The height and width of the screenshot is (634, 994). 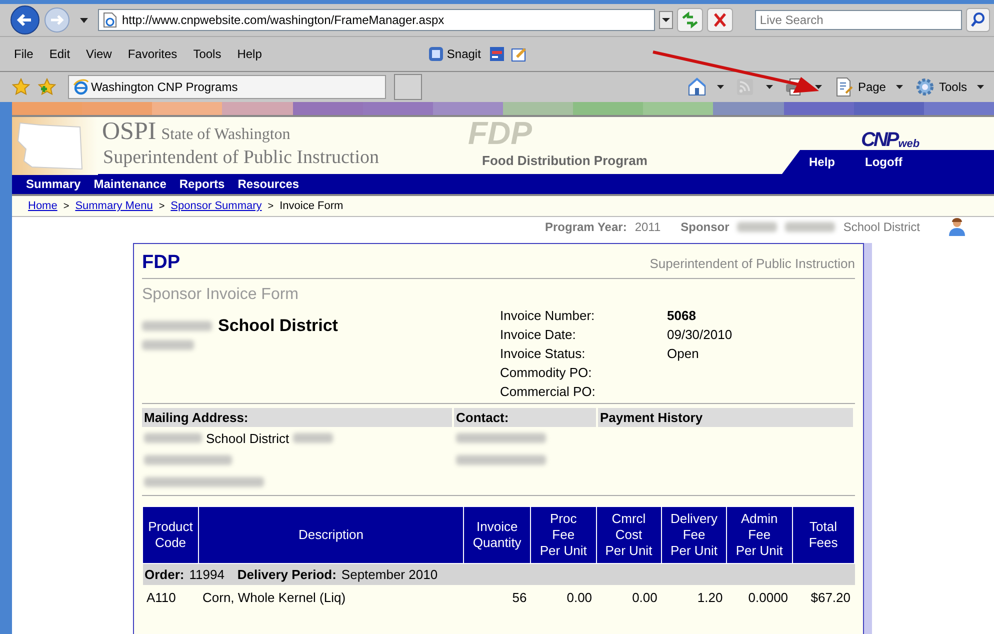 I want to click on menu-item: File, so click(x=24, y=54).